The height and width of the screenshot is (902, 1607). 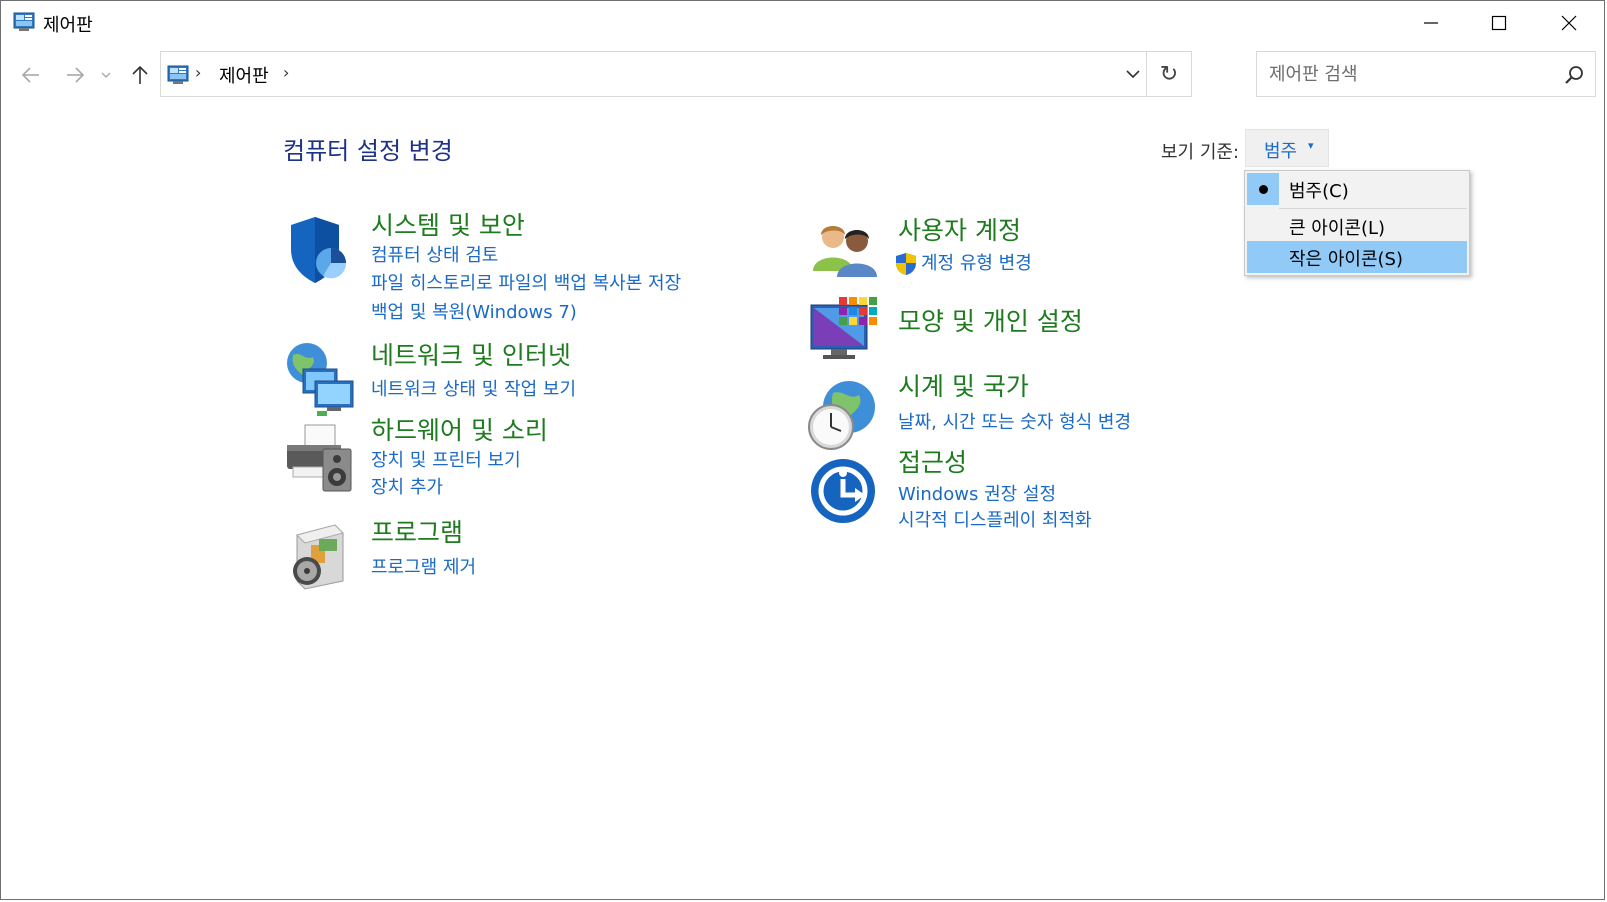 I want to click on refresh-icon: ↻, so click(x=1169, y=74).